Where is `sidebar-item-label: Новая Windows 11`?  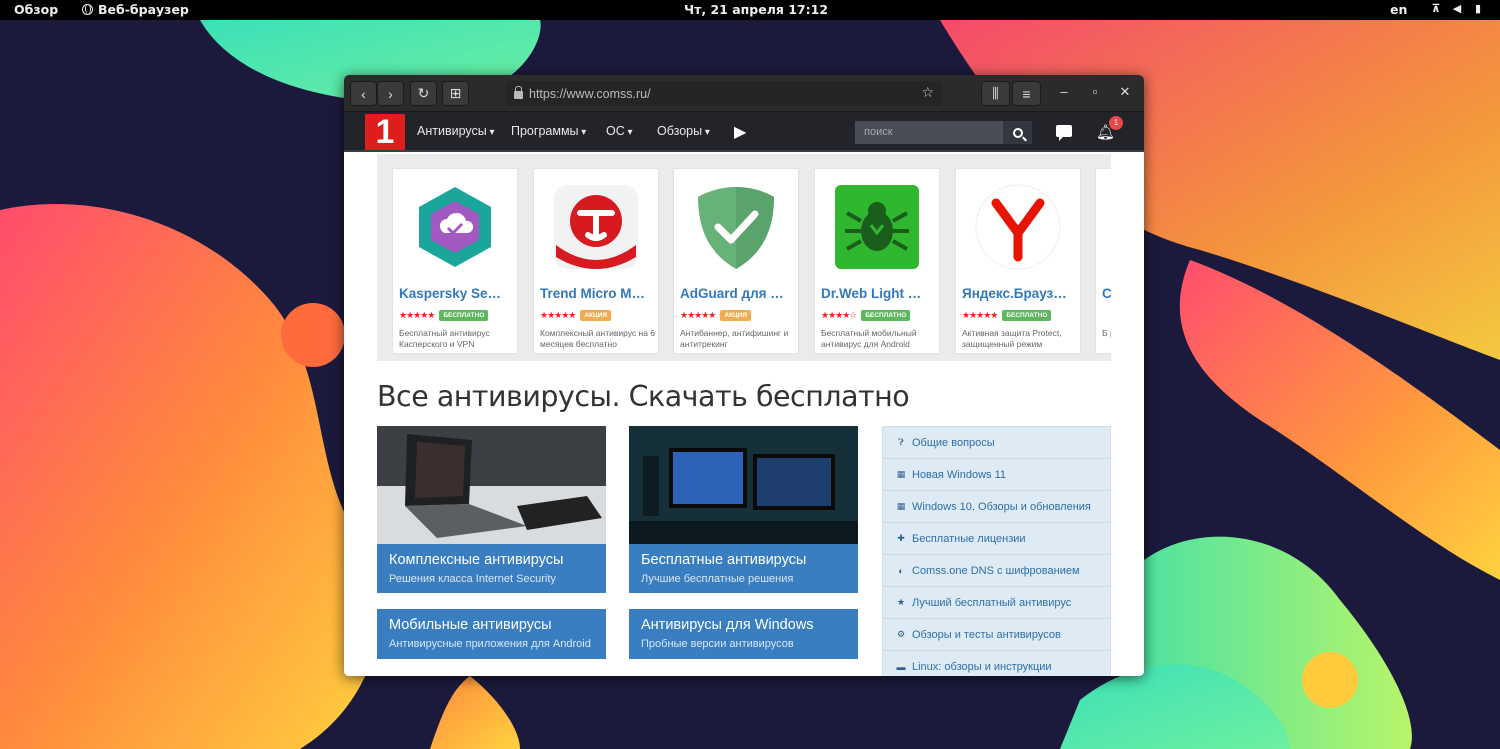
sidebar-item-label: Новая Windows 11 is located at coordinates (959, 474).